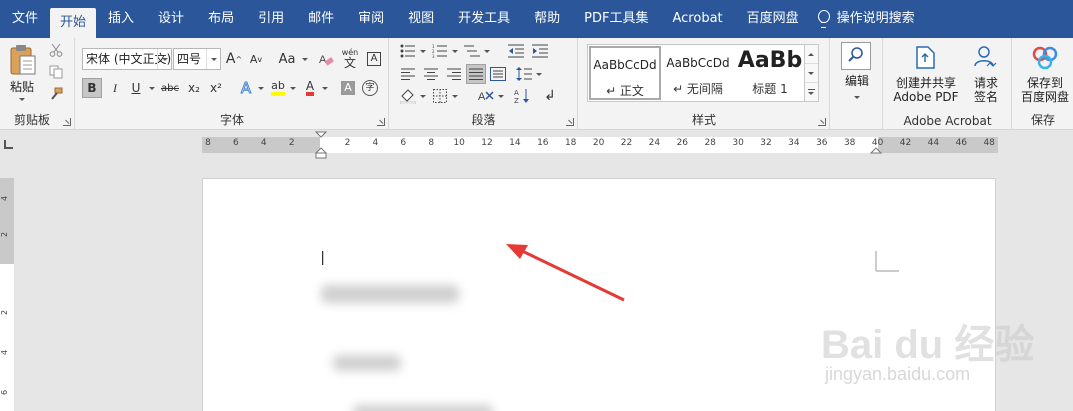 The height and width of the screenshot is (411, 1073). Describe the element at coordinates (7, 294) in the screenshot. I see `vertical-ruler: 4 2 2 4 6` at that location.